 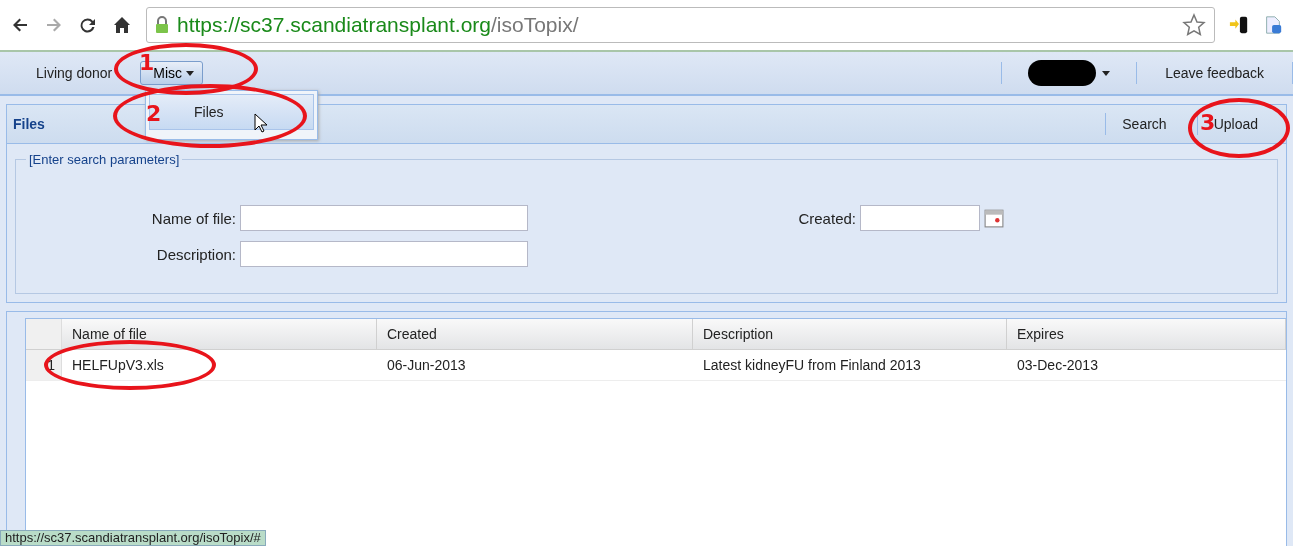 What do you see at coordinates (920, 218) in the screenshot?
I see `date-field` at bounding box center [920, 218].